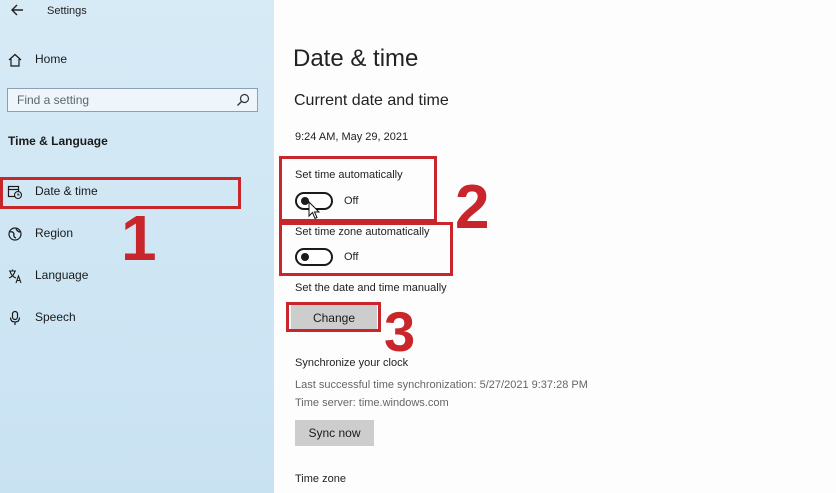 This screenshot has width=836, height=493. I want to click on time-server-text: Time server: time.windows.com, so click(372, 403).